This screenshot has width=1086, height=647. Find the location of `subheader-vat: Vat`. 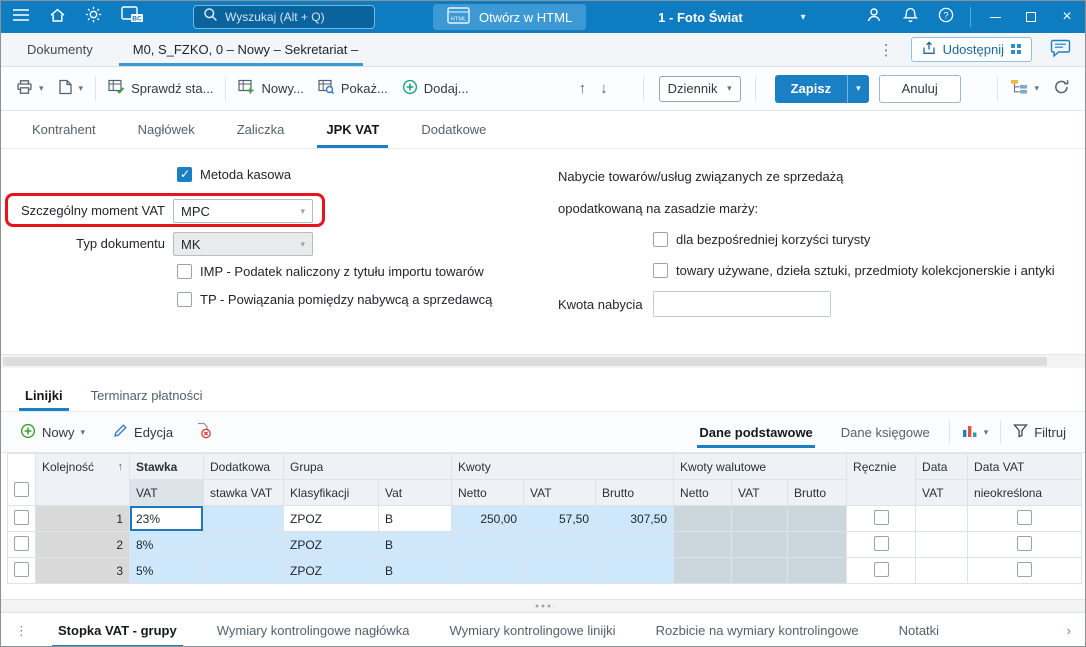

subheader-vat: Vat is located at coordinates (415, 492).